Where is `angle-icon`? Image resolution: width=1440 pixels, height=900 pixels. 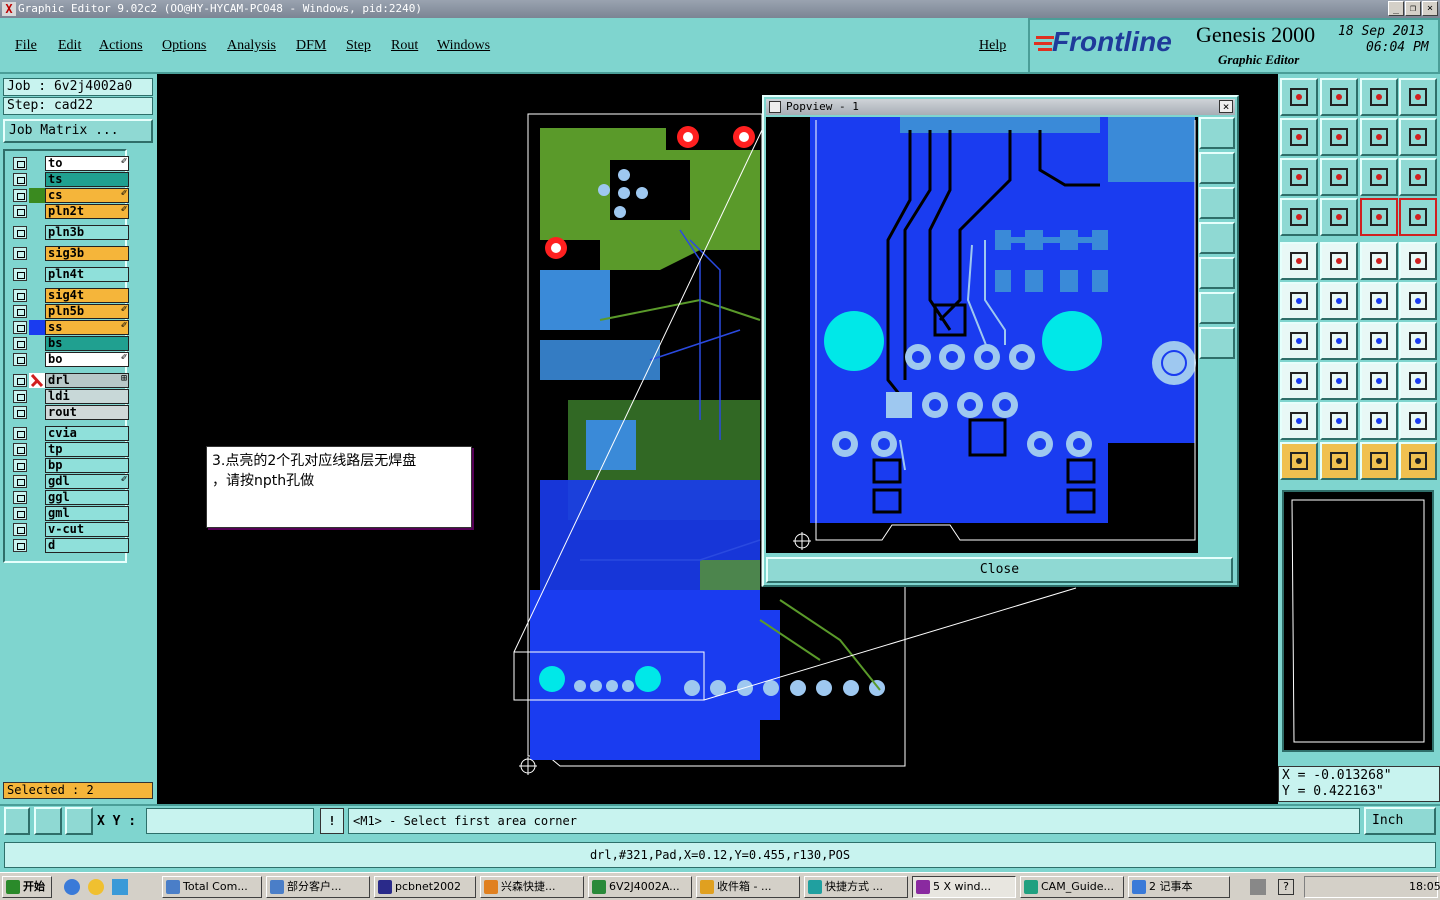
angle-icon is located at coordinates (1299, 341).